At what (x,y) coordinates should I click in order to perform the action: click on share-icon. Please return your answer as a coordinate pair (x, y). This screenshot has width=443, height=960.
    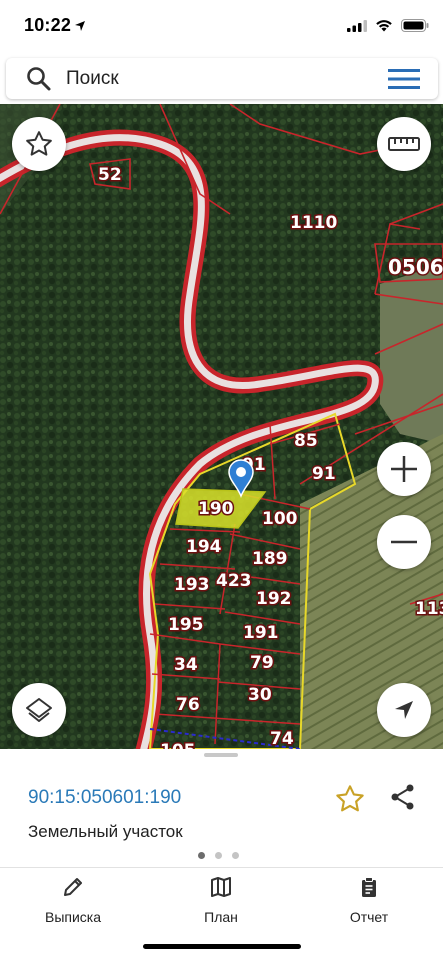
    Looking at the image, I should click on (402, 797).